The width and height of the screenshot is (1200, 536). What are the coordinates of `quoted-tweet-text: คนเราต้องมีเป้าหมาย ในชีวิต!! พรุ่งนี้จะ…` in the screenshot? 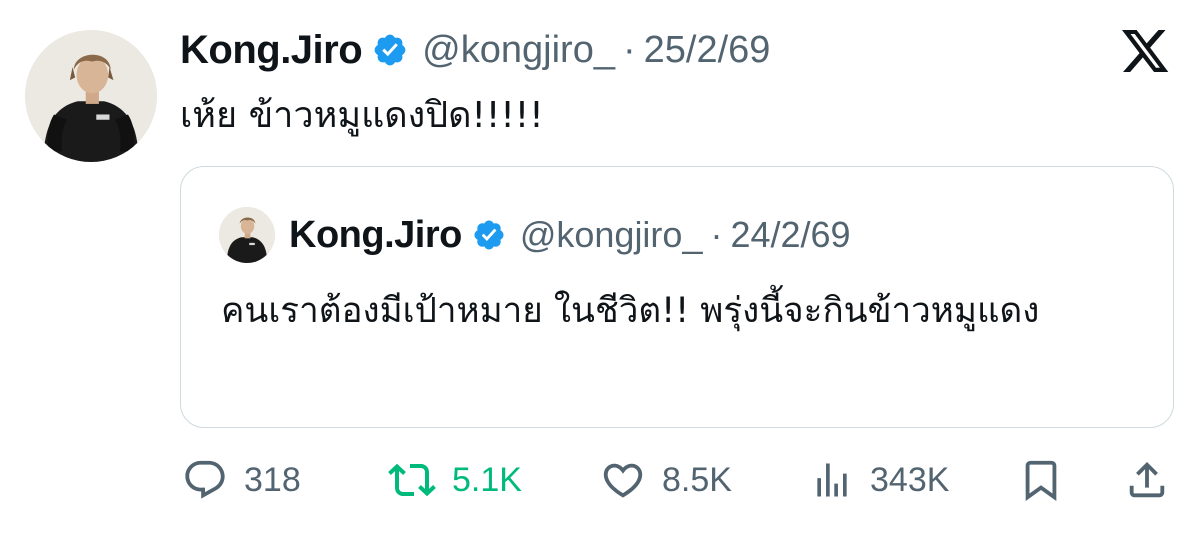 It's located at (630, 311).